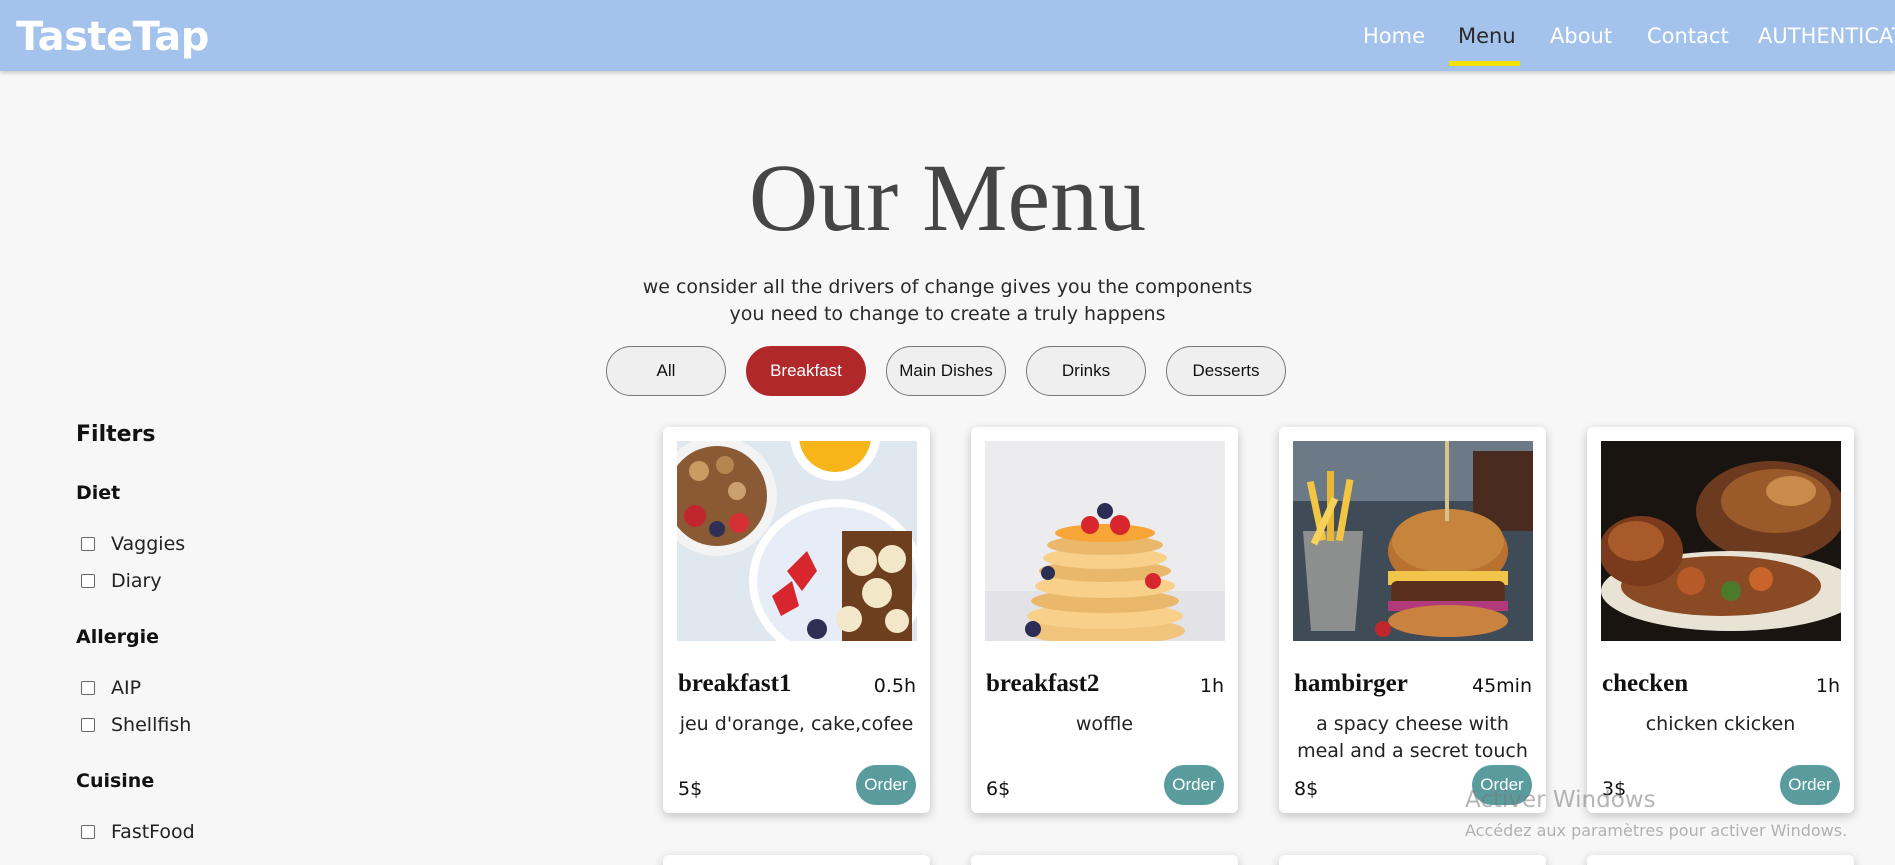  I want to click on menu-card: breakfast2 1h woffle 6$ Order, so click(1104, 620).